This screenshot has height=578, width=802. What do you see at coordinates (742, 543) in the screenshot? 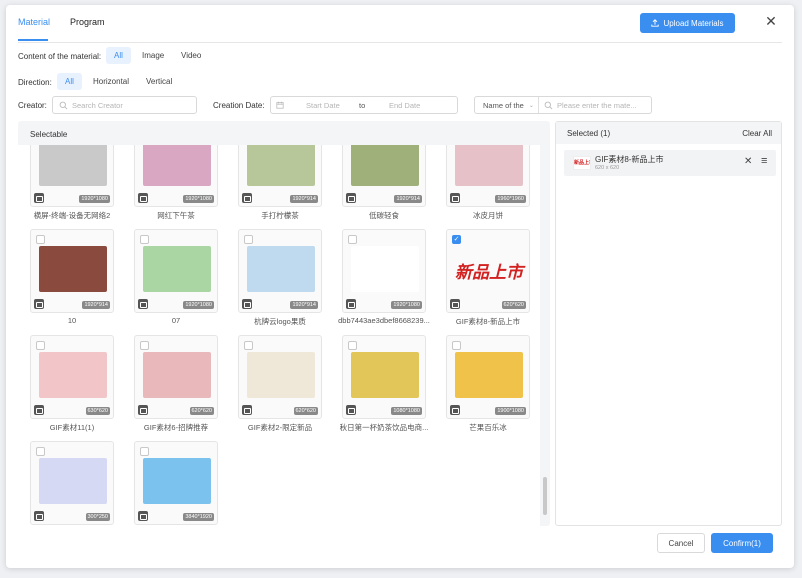
I see `confirm-button: Confirm(1)` at bounding box center [742, 543].